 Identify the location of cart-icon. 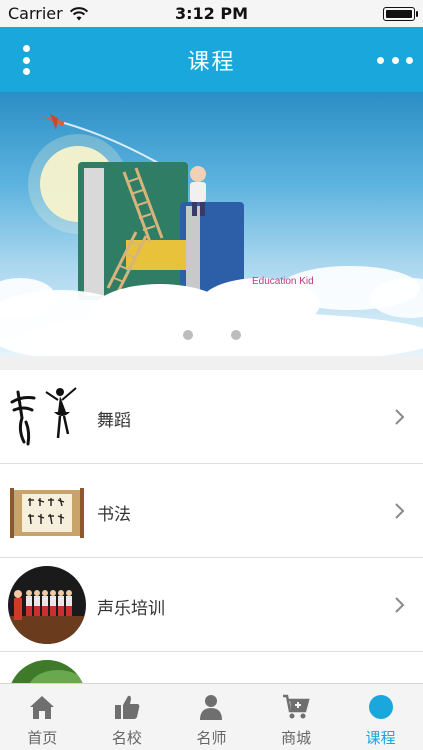
(296, 706).